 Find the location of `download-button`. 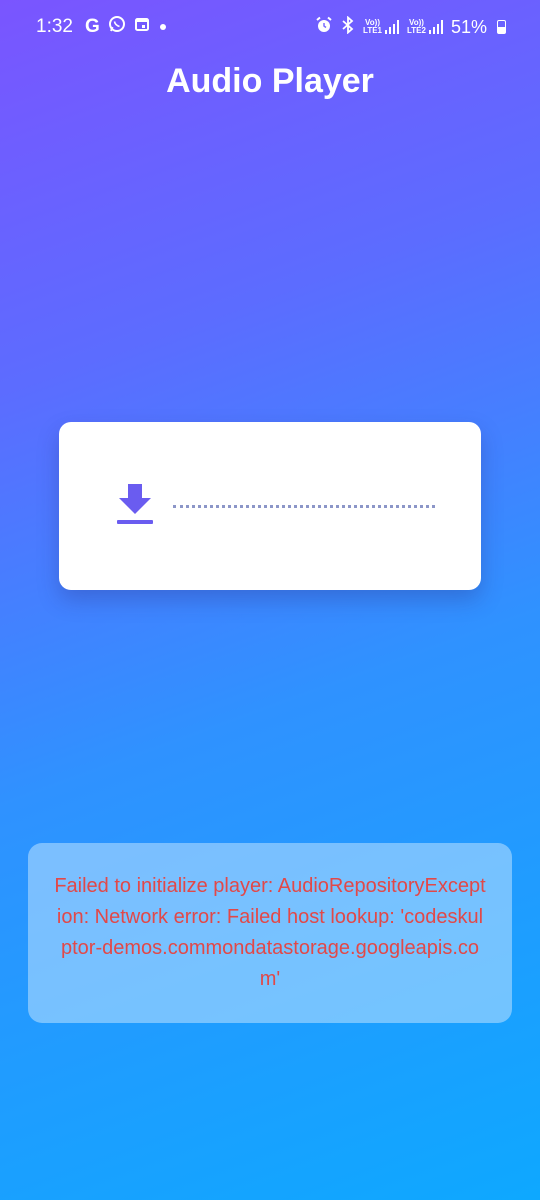

download-button is located at coordinates (135, 506).